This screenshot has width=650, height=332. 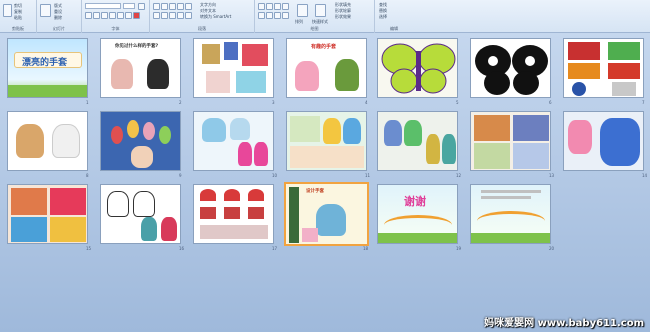 I want to click on slide-number: 12, so click(x=459, y=175).